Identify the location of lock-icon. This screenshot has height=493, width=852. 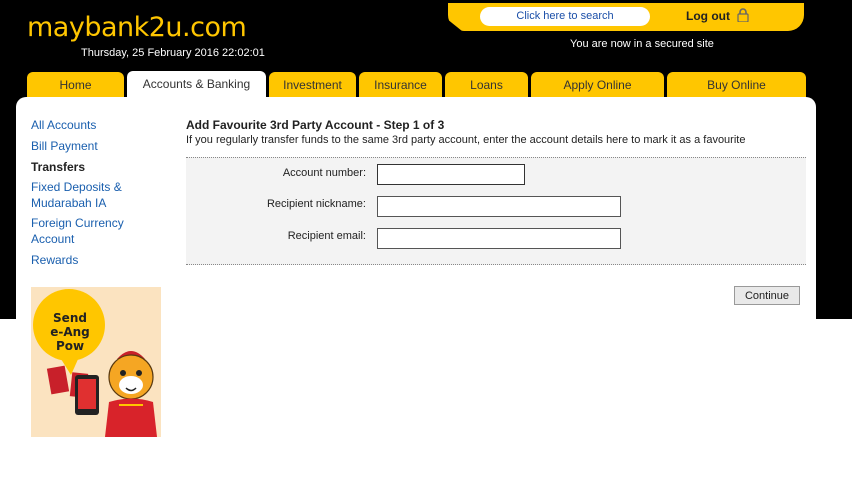
(743, 15).